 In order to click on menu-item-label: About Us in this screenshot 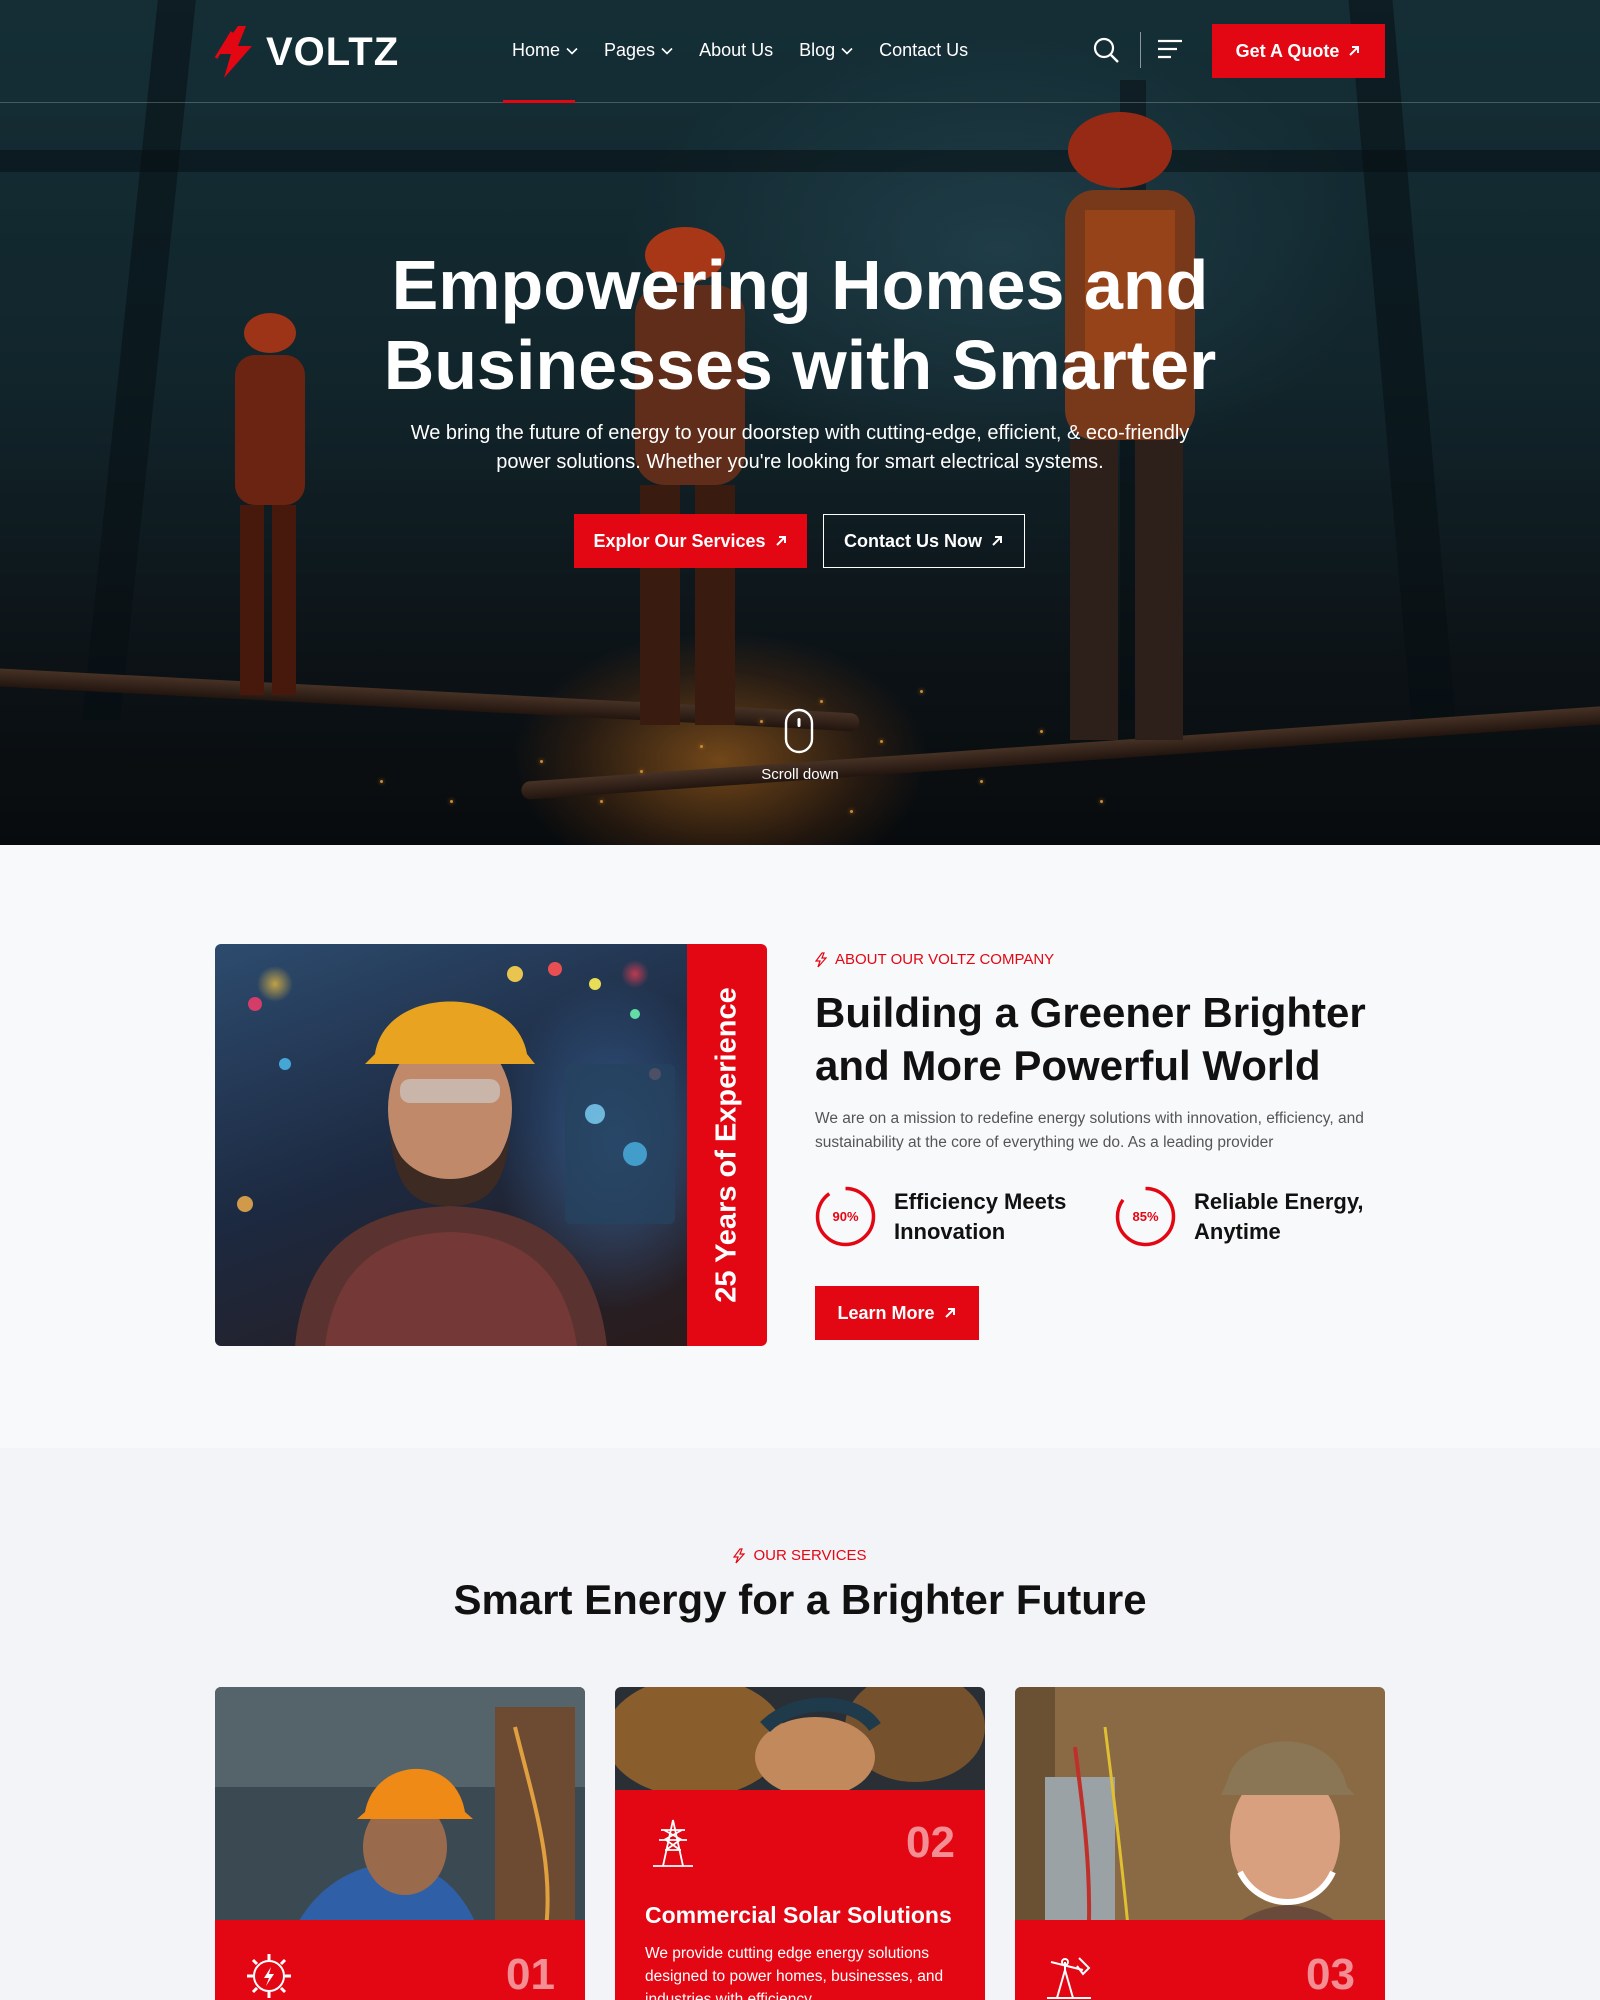, I will do `click(736, 50)`.